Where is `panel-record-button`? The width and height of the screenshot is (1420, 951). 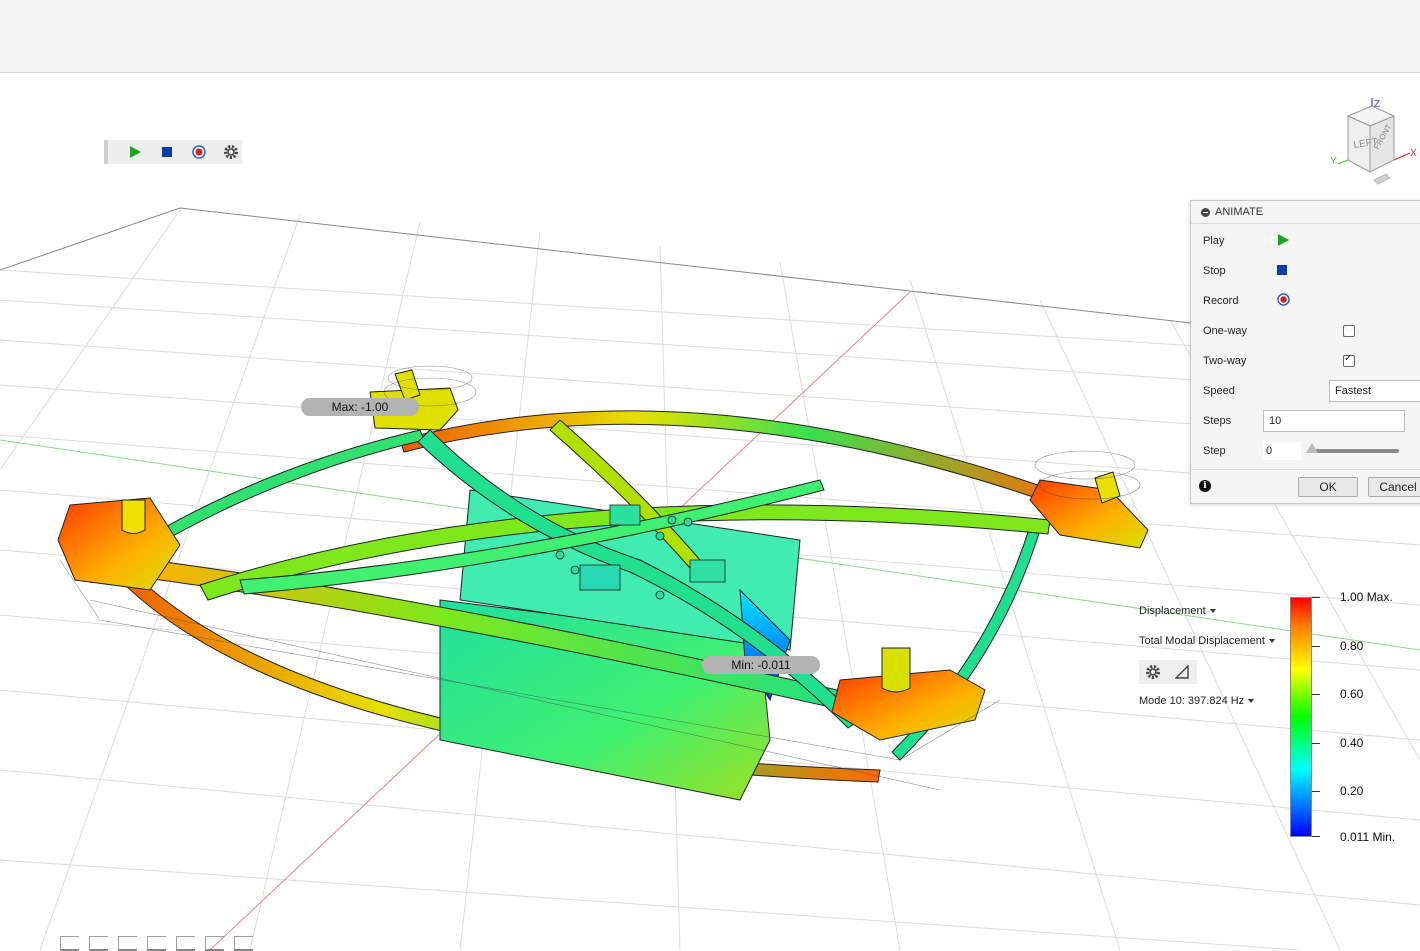
panel-record-button is located at coordinates (1283, 301).